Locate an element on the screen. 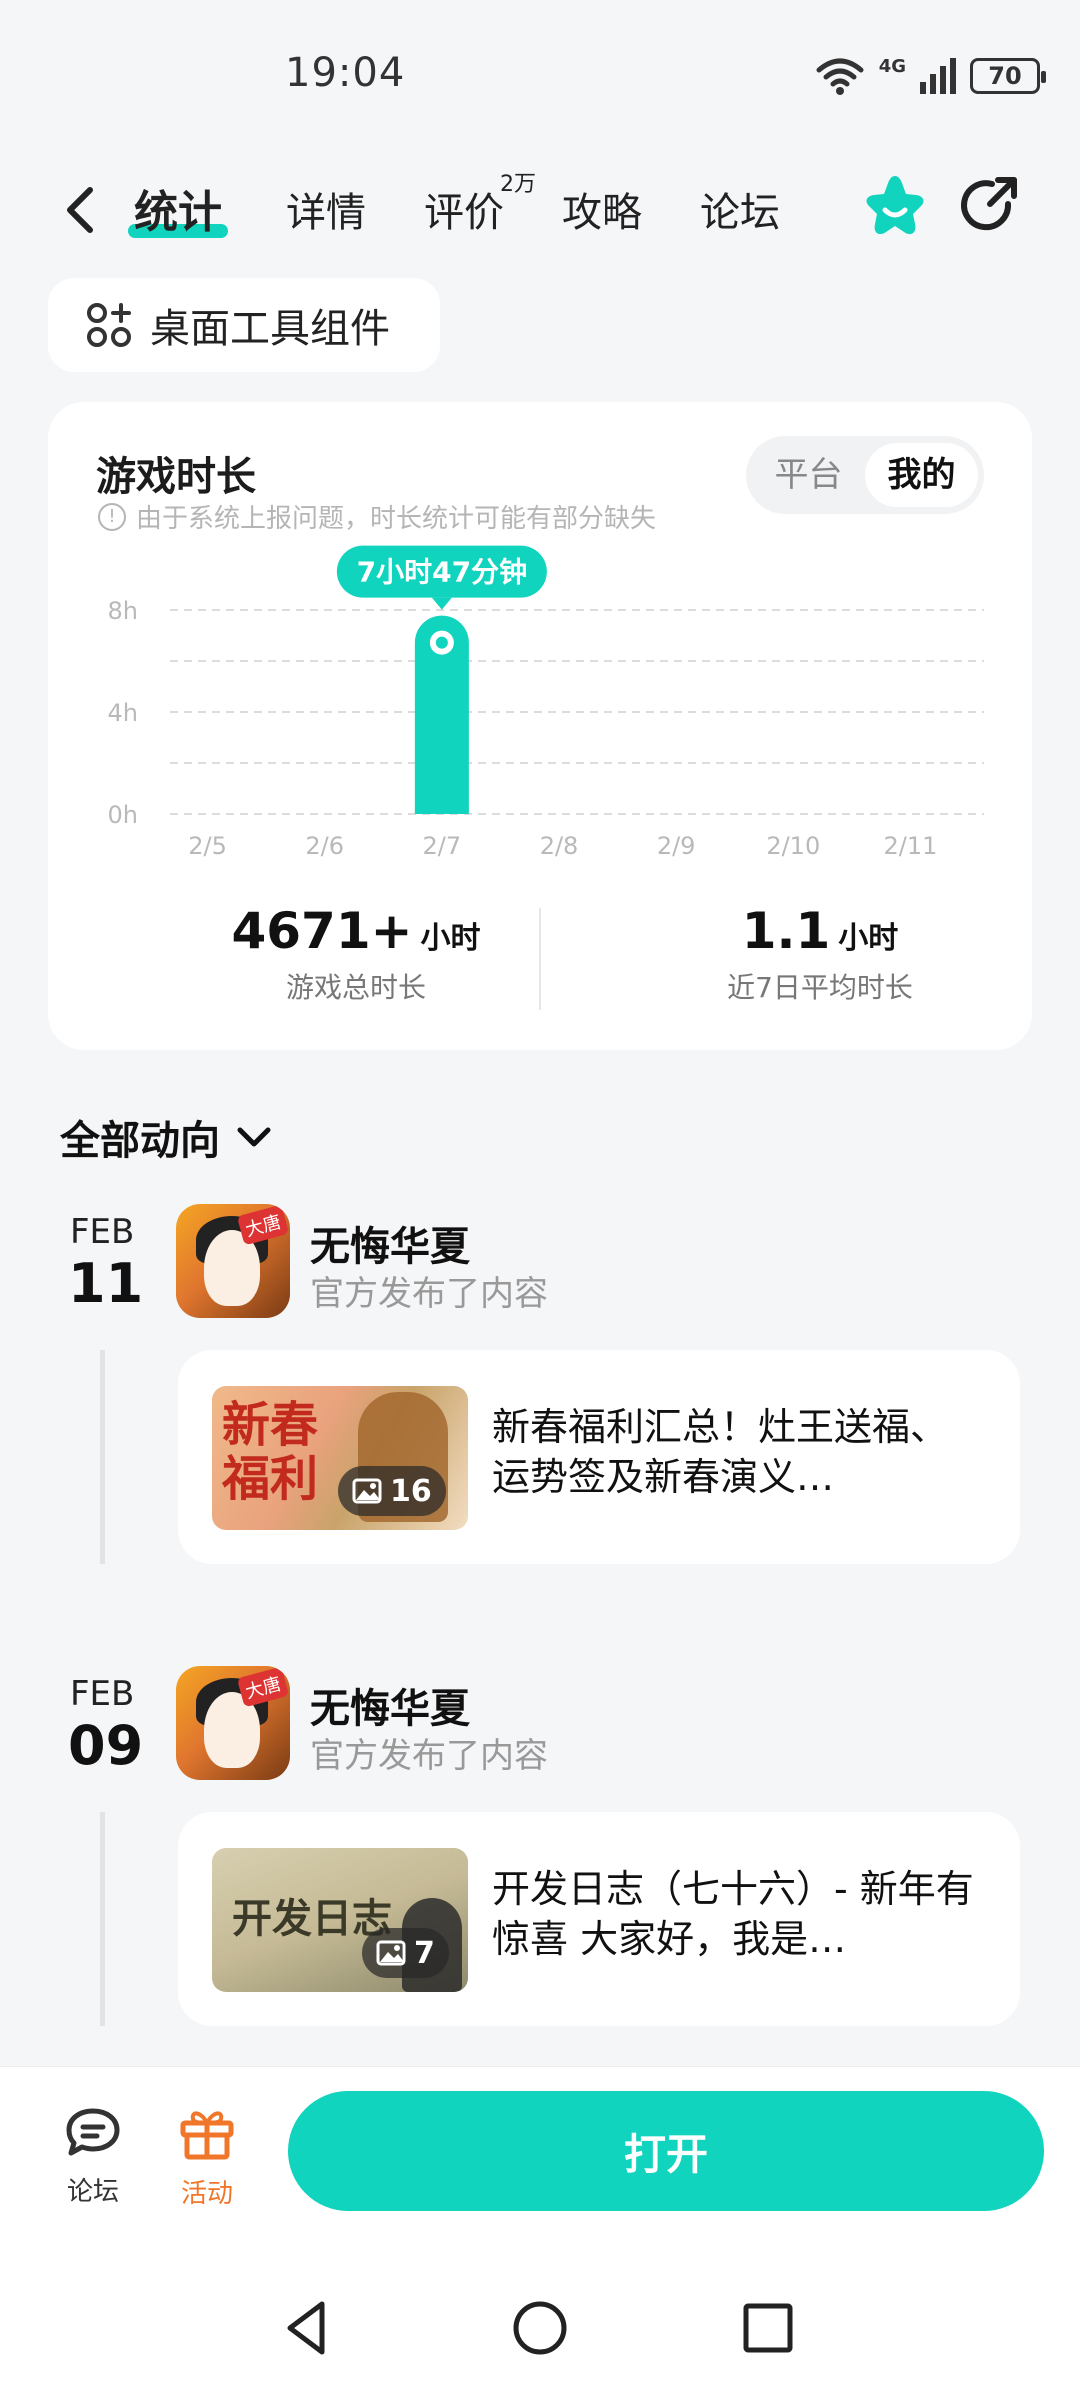 This screenshot has height=2400, width=1080. status-icons: 4G 70 is located at coordinates (930, 75).